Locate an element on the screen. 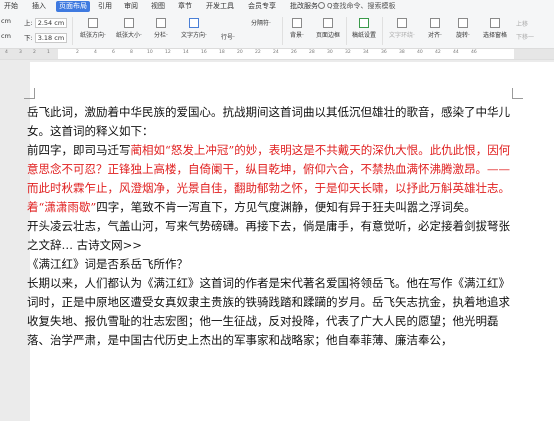 This screenshot has height=421, width=554. rotate-icon is located at coordinates (463, 23).